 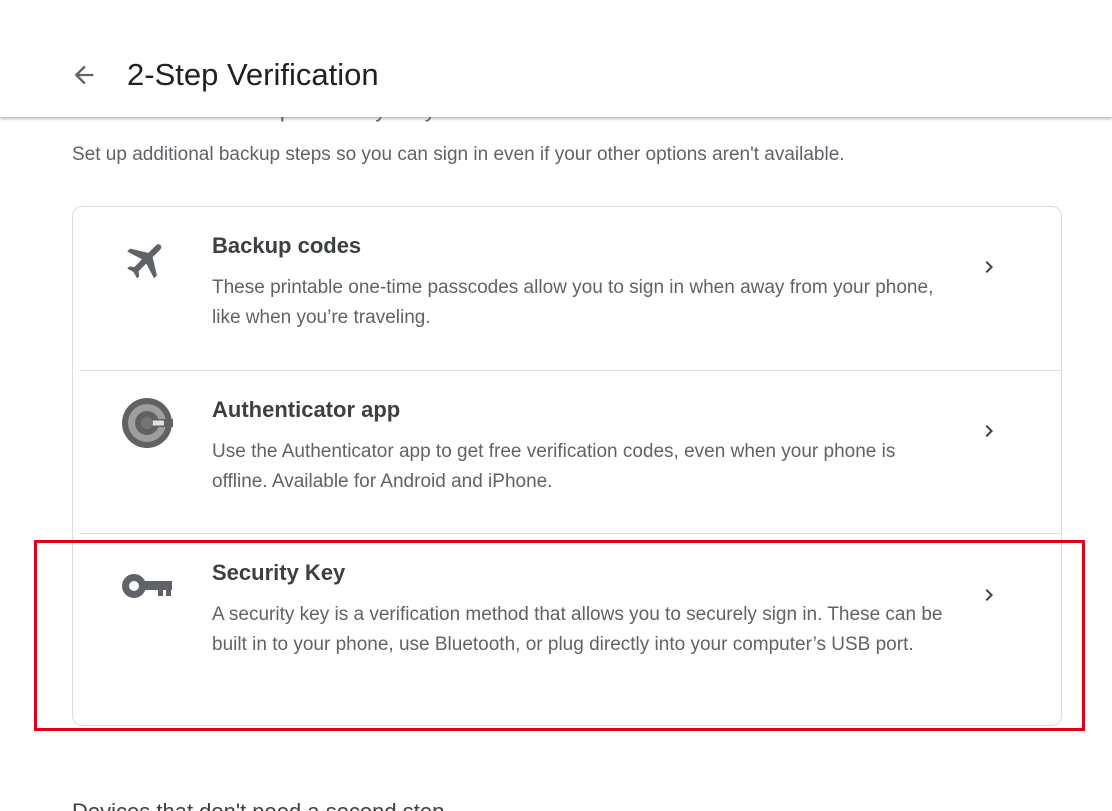 I want to click on option-title: Authenticator app, so click(x=306, y=409).